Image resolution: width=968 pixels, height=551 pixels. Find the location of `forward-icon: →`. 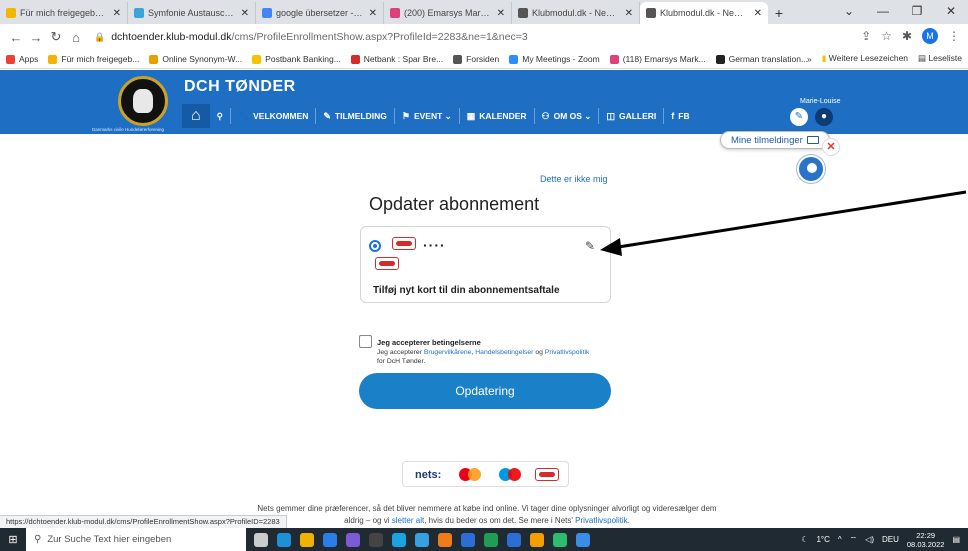

forward-icon: → is located at coordinates (36, 37).